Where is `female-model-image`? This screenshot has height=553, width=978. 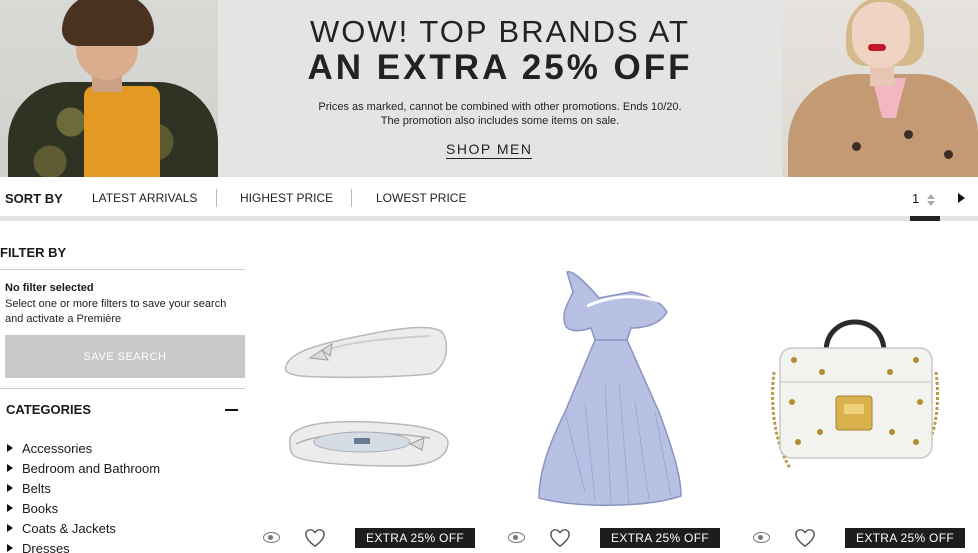
female-model-image is located at coordinates (880, 88).